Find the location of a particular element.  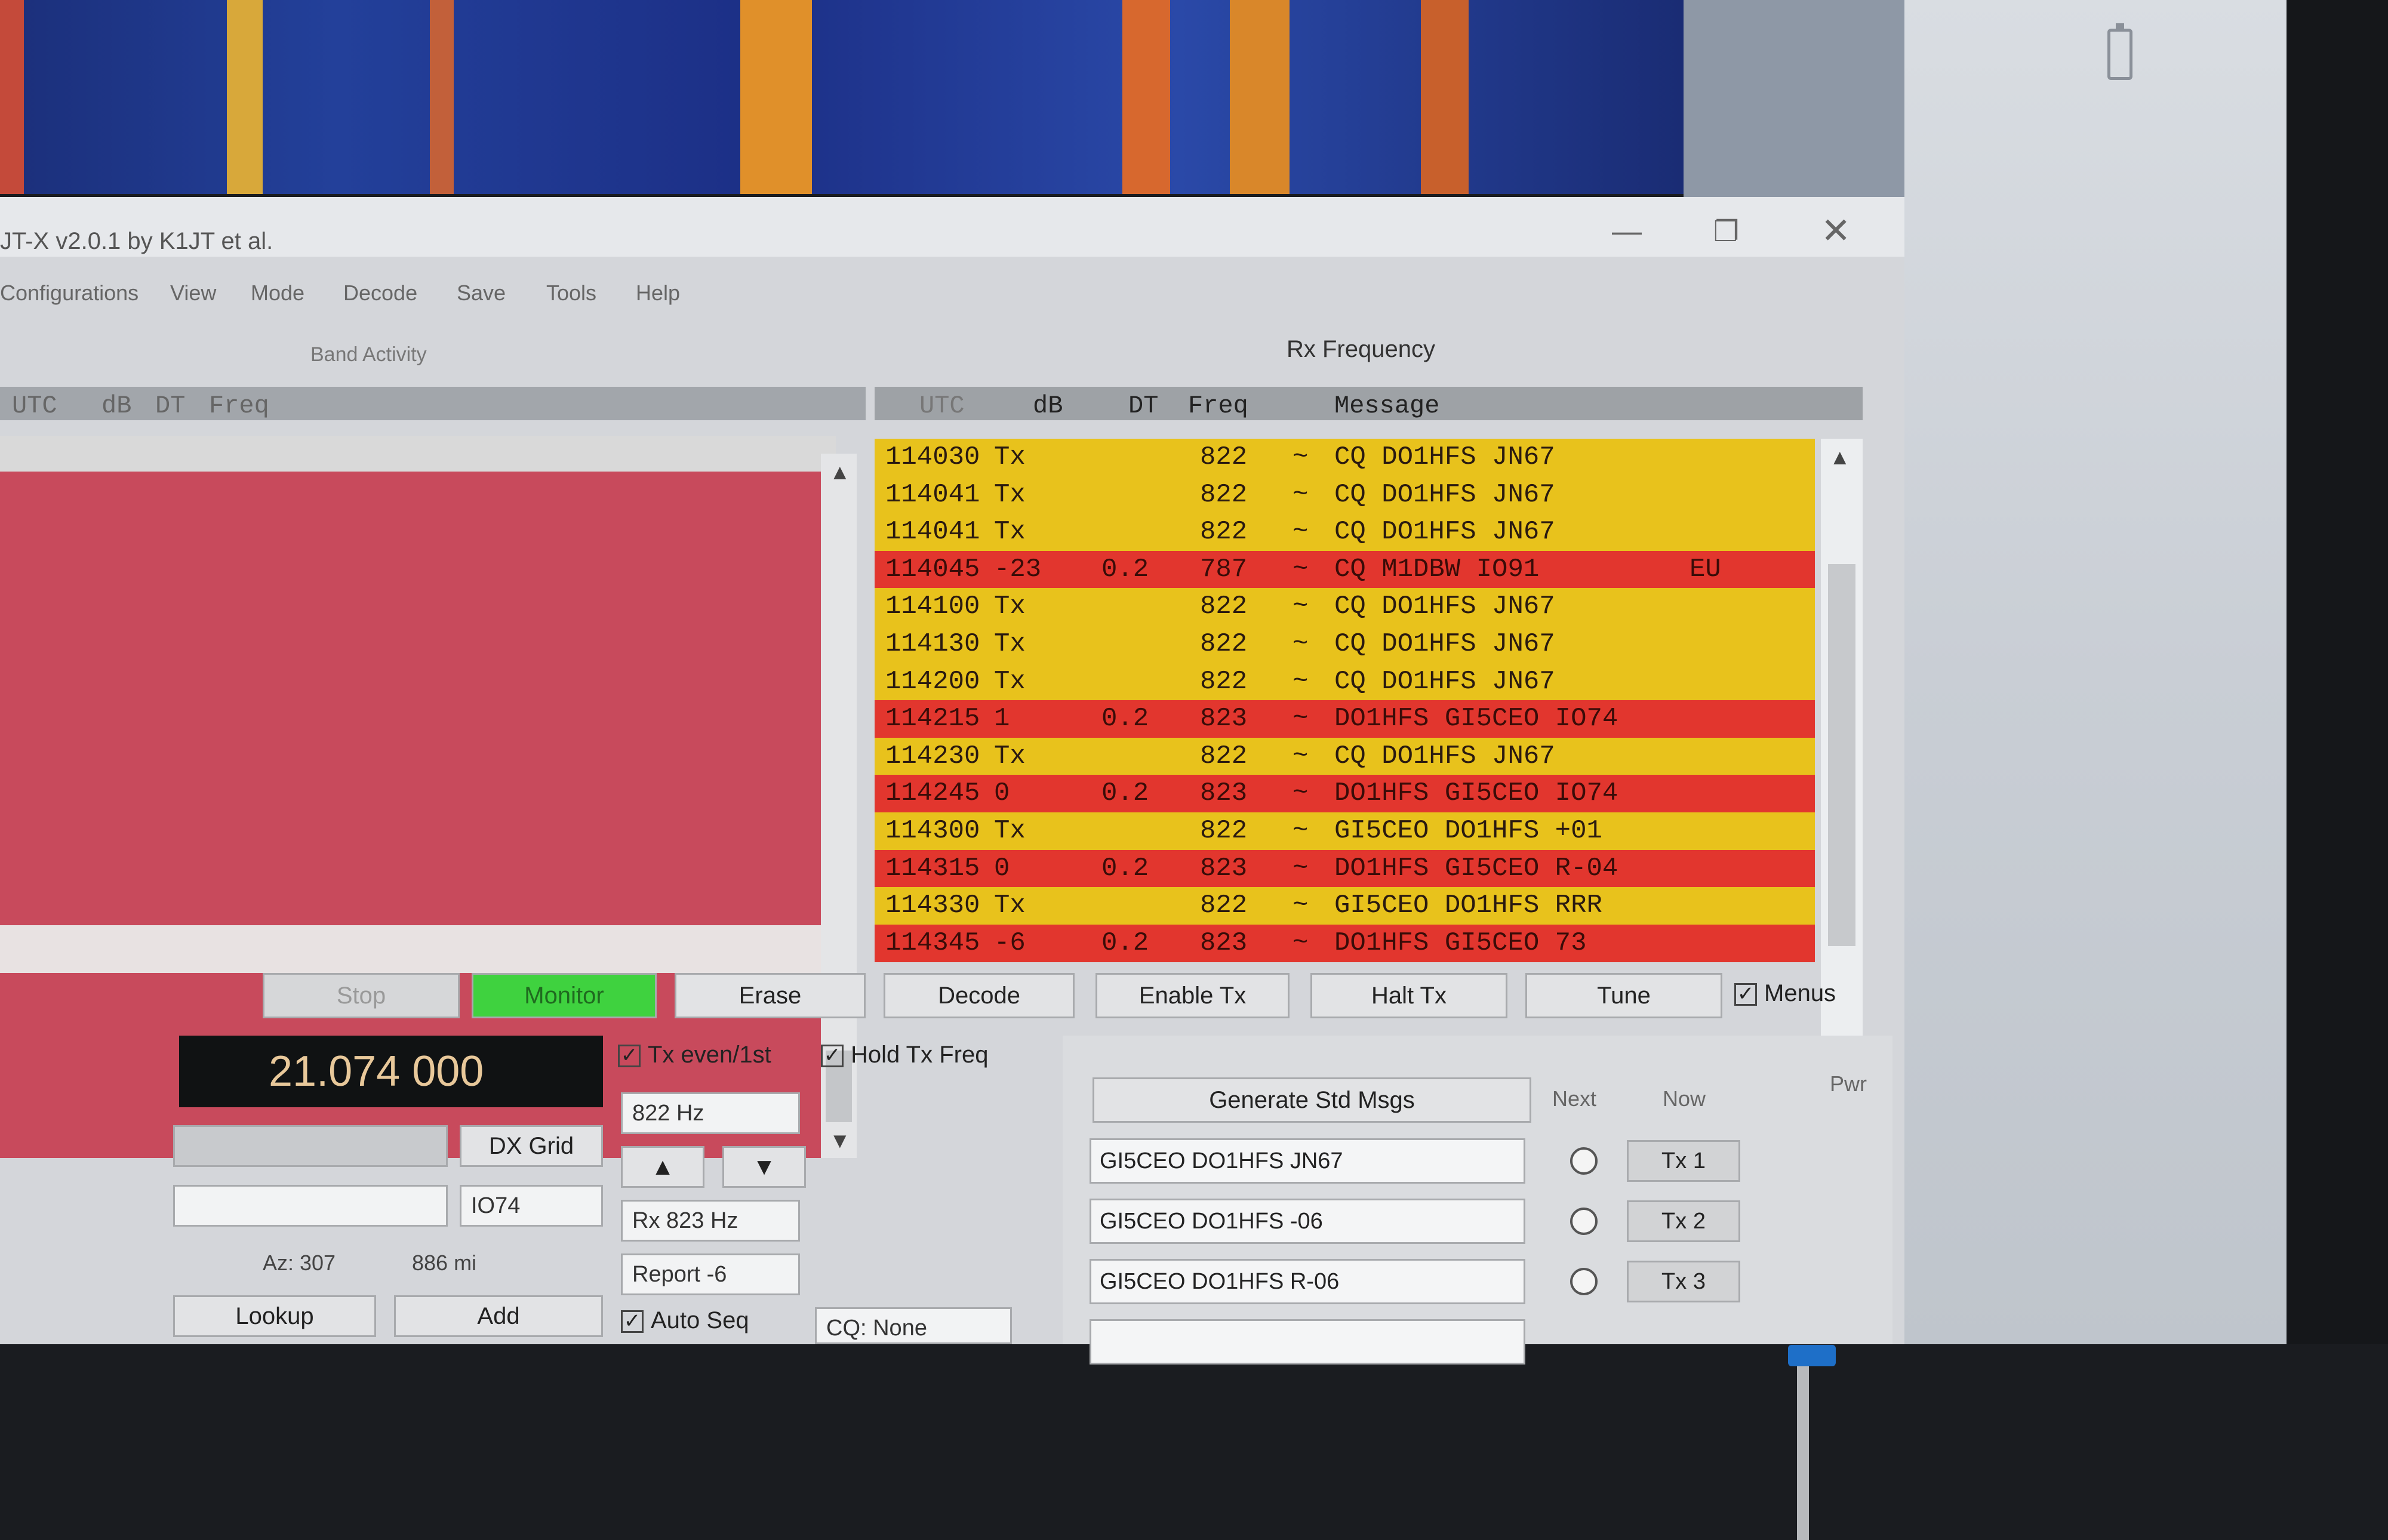

ba-header-freq: Freq is located at coordinates (239, 406).